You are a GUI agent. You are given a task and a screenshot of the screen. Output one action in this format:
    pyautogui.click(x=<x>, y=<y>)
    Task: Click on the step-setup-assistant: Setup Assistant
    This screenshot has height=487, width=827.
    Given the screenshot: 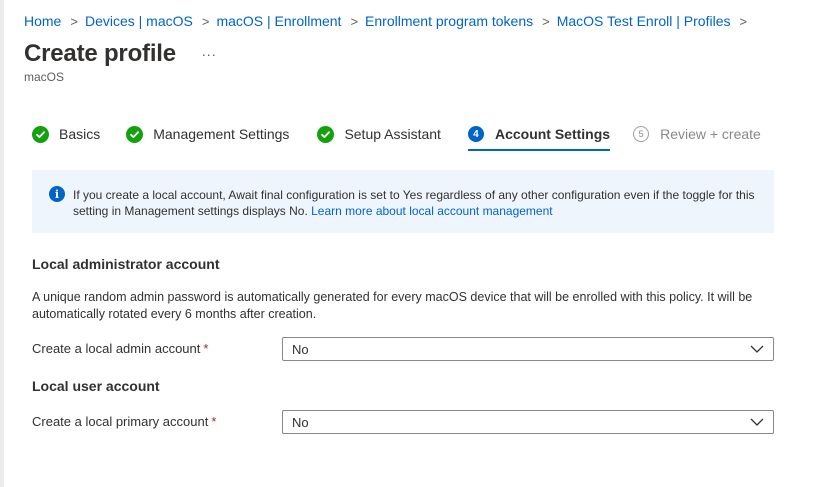 What is the action you would take?
    pyautogui.click(x=379, y=134)
    